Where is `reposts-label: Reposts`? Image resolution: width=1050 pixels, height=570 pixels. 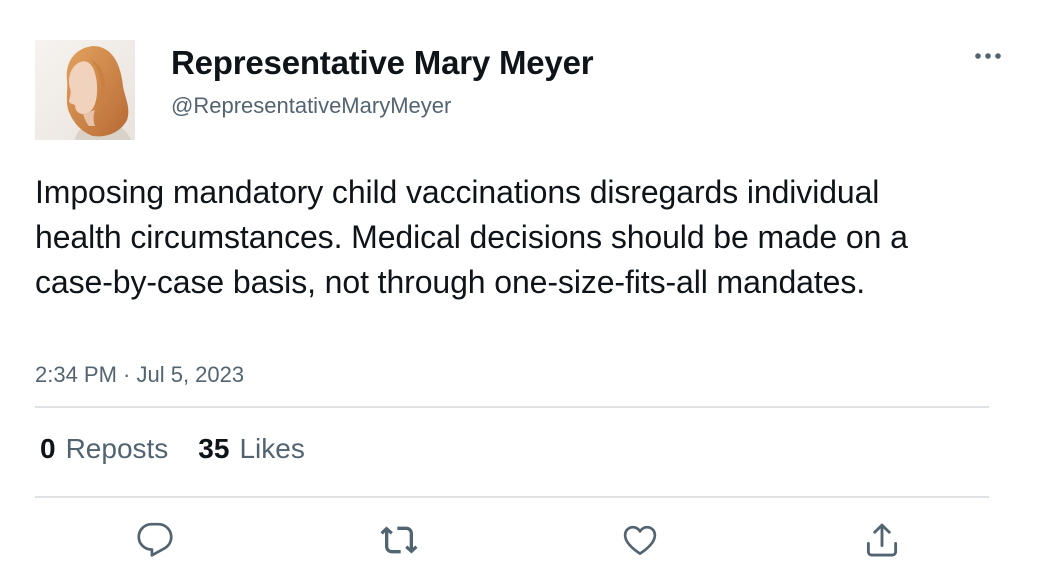
reposts-label: Reposts is located at coordinates (117, 448).